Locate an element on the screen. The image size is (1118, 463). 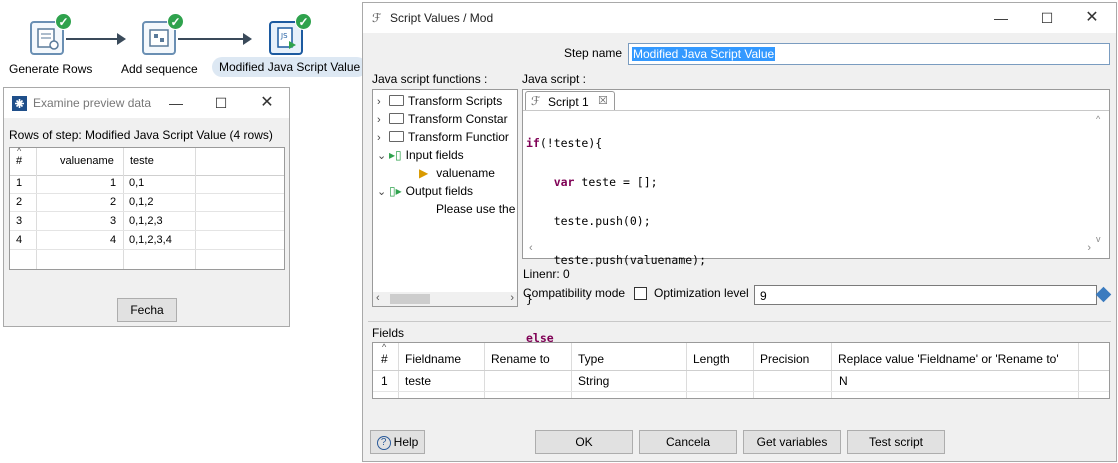
tree-item-label: Please use the ' is located at coordinates (477, 209).